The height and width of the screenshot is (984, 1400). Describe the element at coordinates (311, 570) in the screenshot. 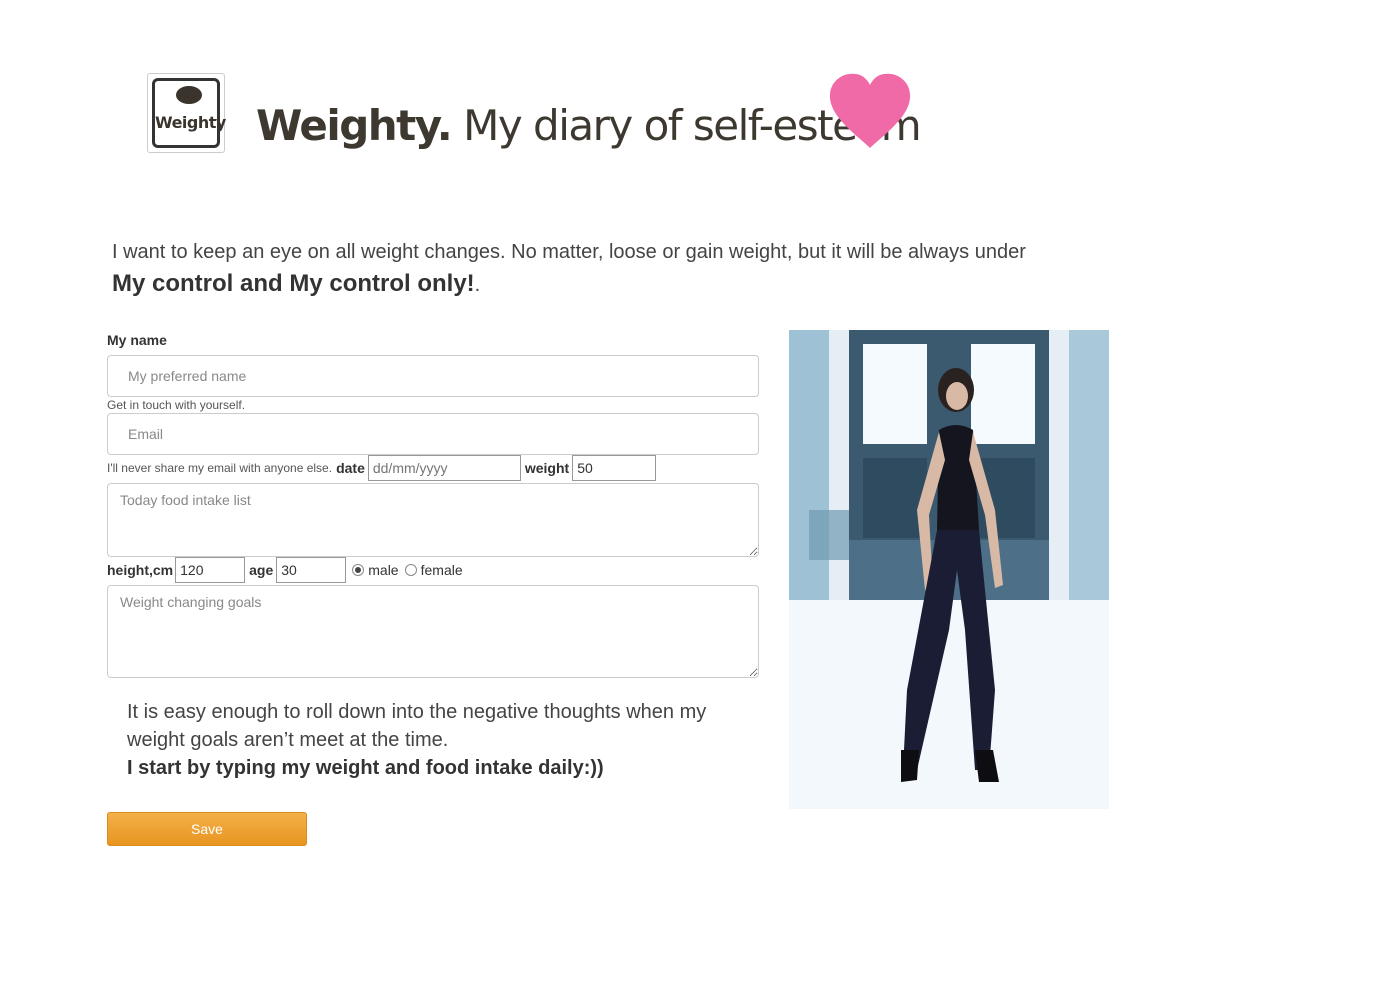

I see `age-input` at that location.